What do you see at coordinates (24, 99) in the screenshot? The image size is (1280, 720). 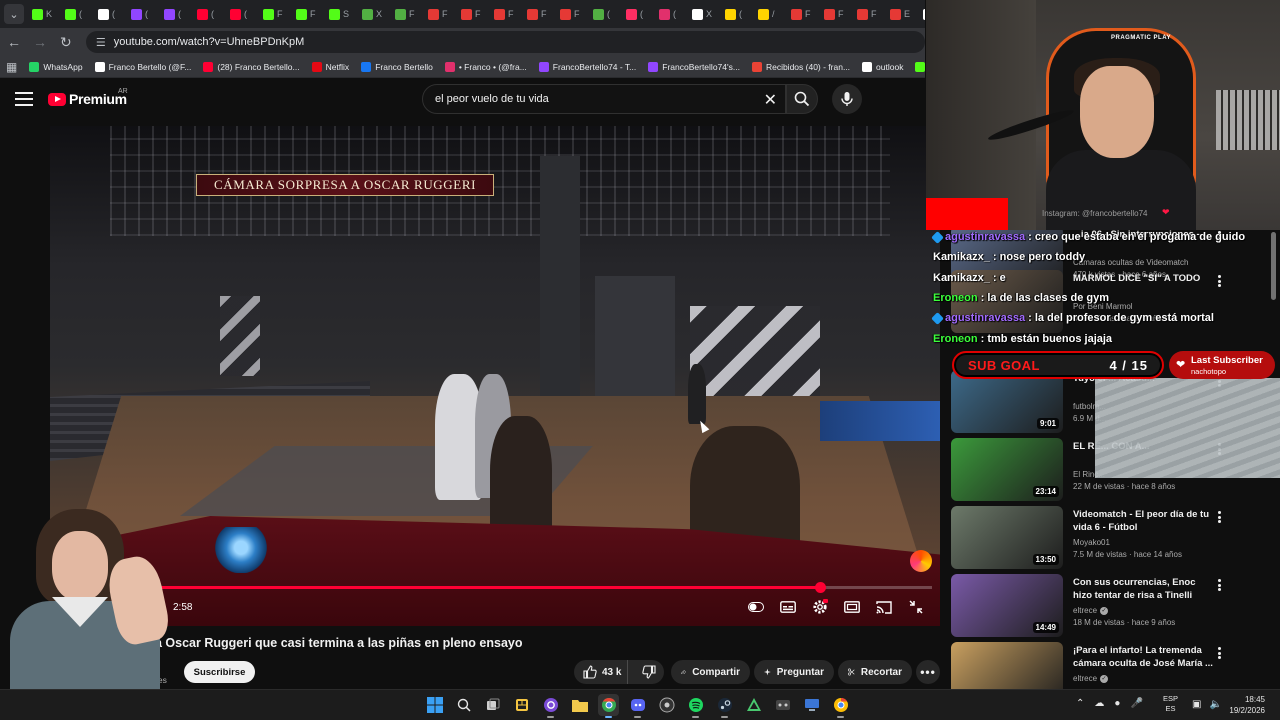 I see `menu-icon` at bounding box center [24, 99].